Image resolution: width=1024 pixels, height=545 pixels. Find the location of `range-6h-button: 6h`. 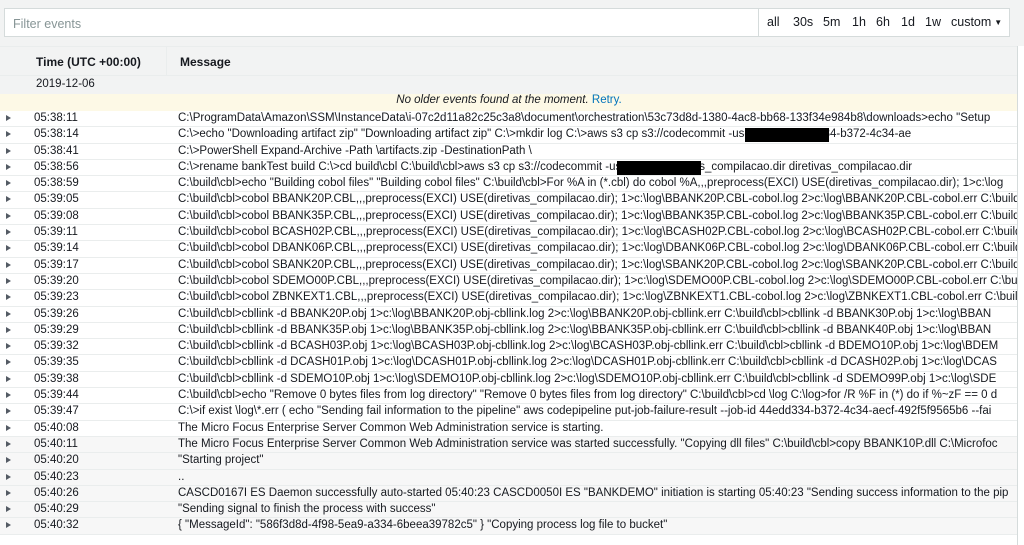

range-6h-button: 6h is located at coordinates (883, 22).